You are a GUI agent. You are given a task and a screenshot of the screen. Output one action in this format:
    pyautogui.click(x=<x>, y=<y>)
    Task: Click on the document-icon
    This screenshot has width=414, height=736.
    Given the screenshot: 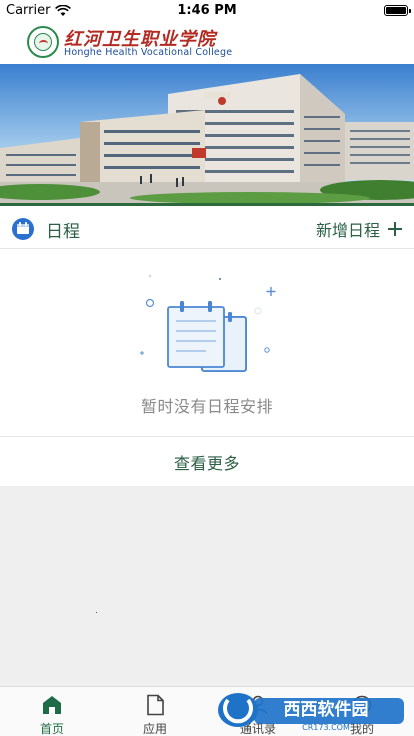 What is the action you would take?
    pyautogui.click(x=155, y=705)
    